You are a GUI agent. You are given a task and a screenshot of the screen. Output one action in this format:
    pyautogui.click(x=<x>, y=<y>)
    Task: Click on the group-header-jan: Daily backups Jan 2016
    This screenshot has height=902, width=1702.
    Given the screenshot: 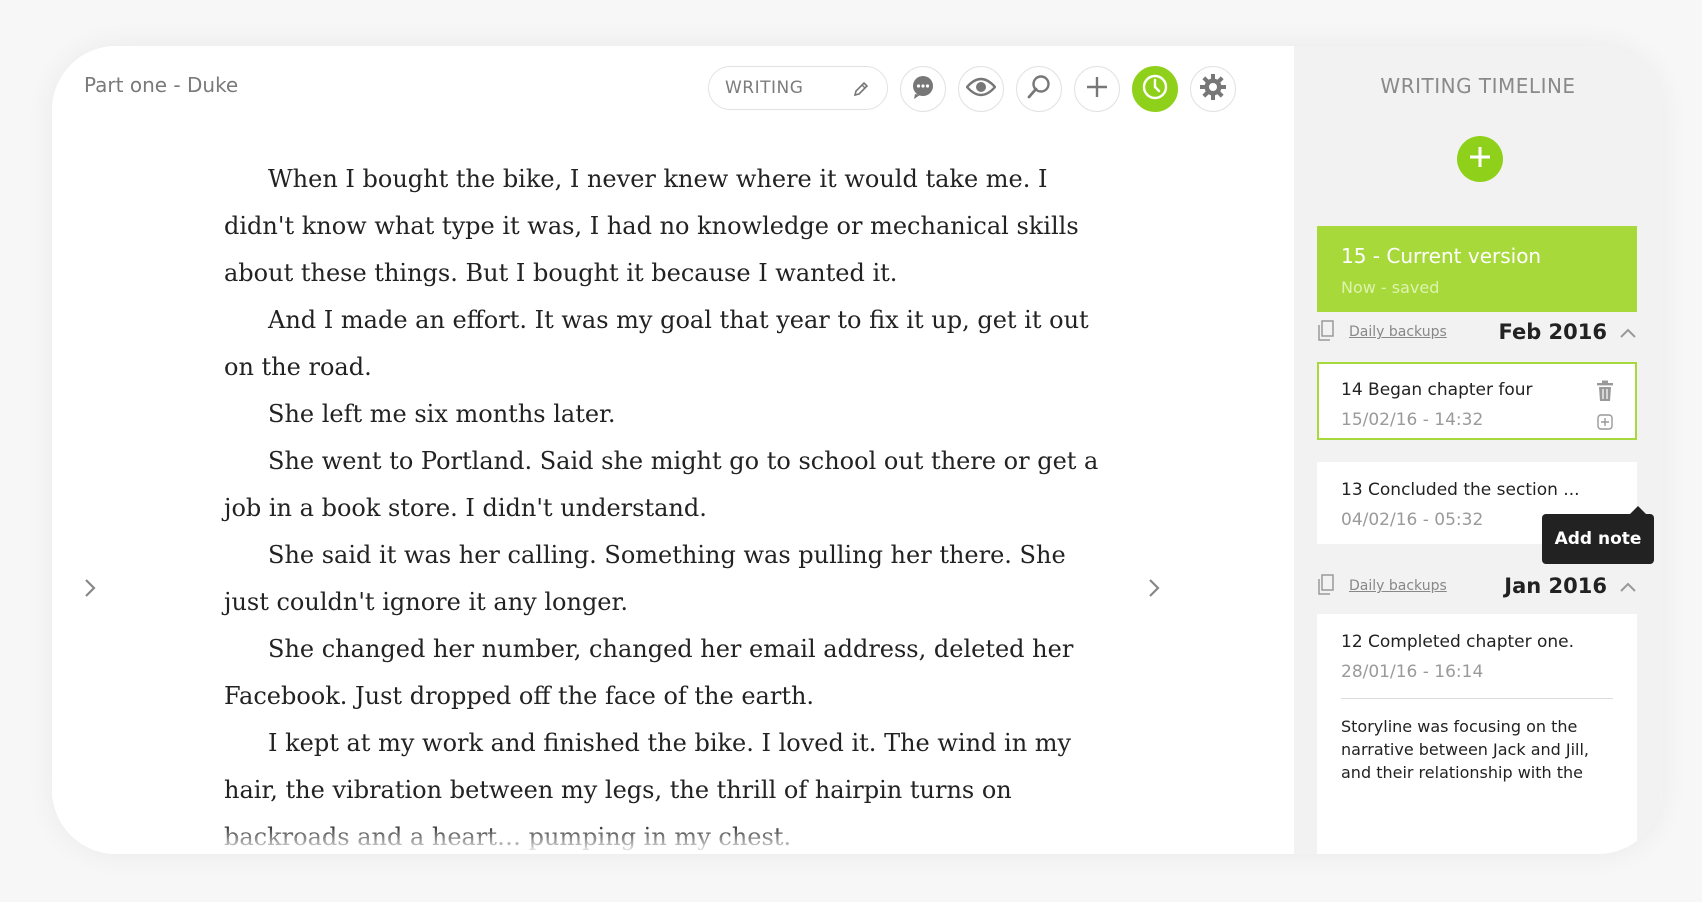 What is the action you would take?
    pyautogui.click(x=1477, y=586)
    